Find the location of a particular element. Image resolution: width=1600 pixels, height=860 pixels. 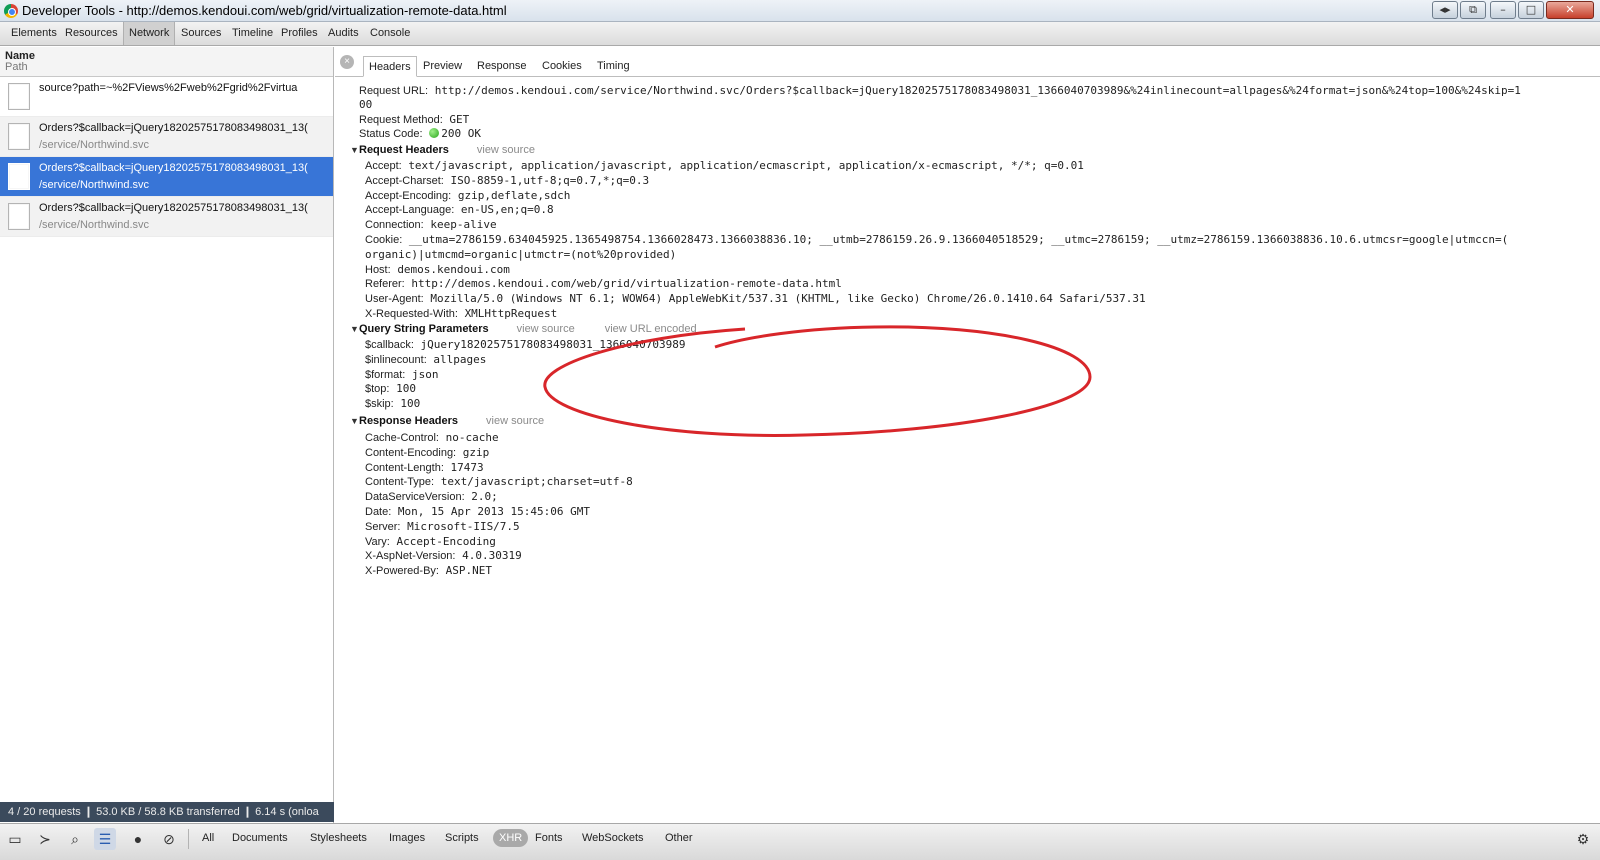

search-icon: ⌕ is located at coordinates (75, 839).